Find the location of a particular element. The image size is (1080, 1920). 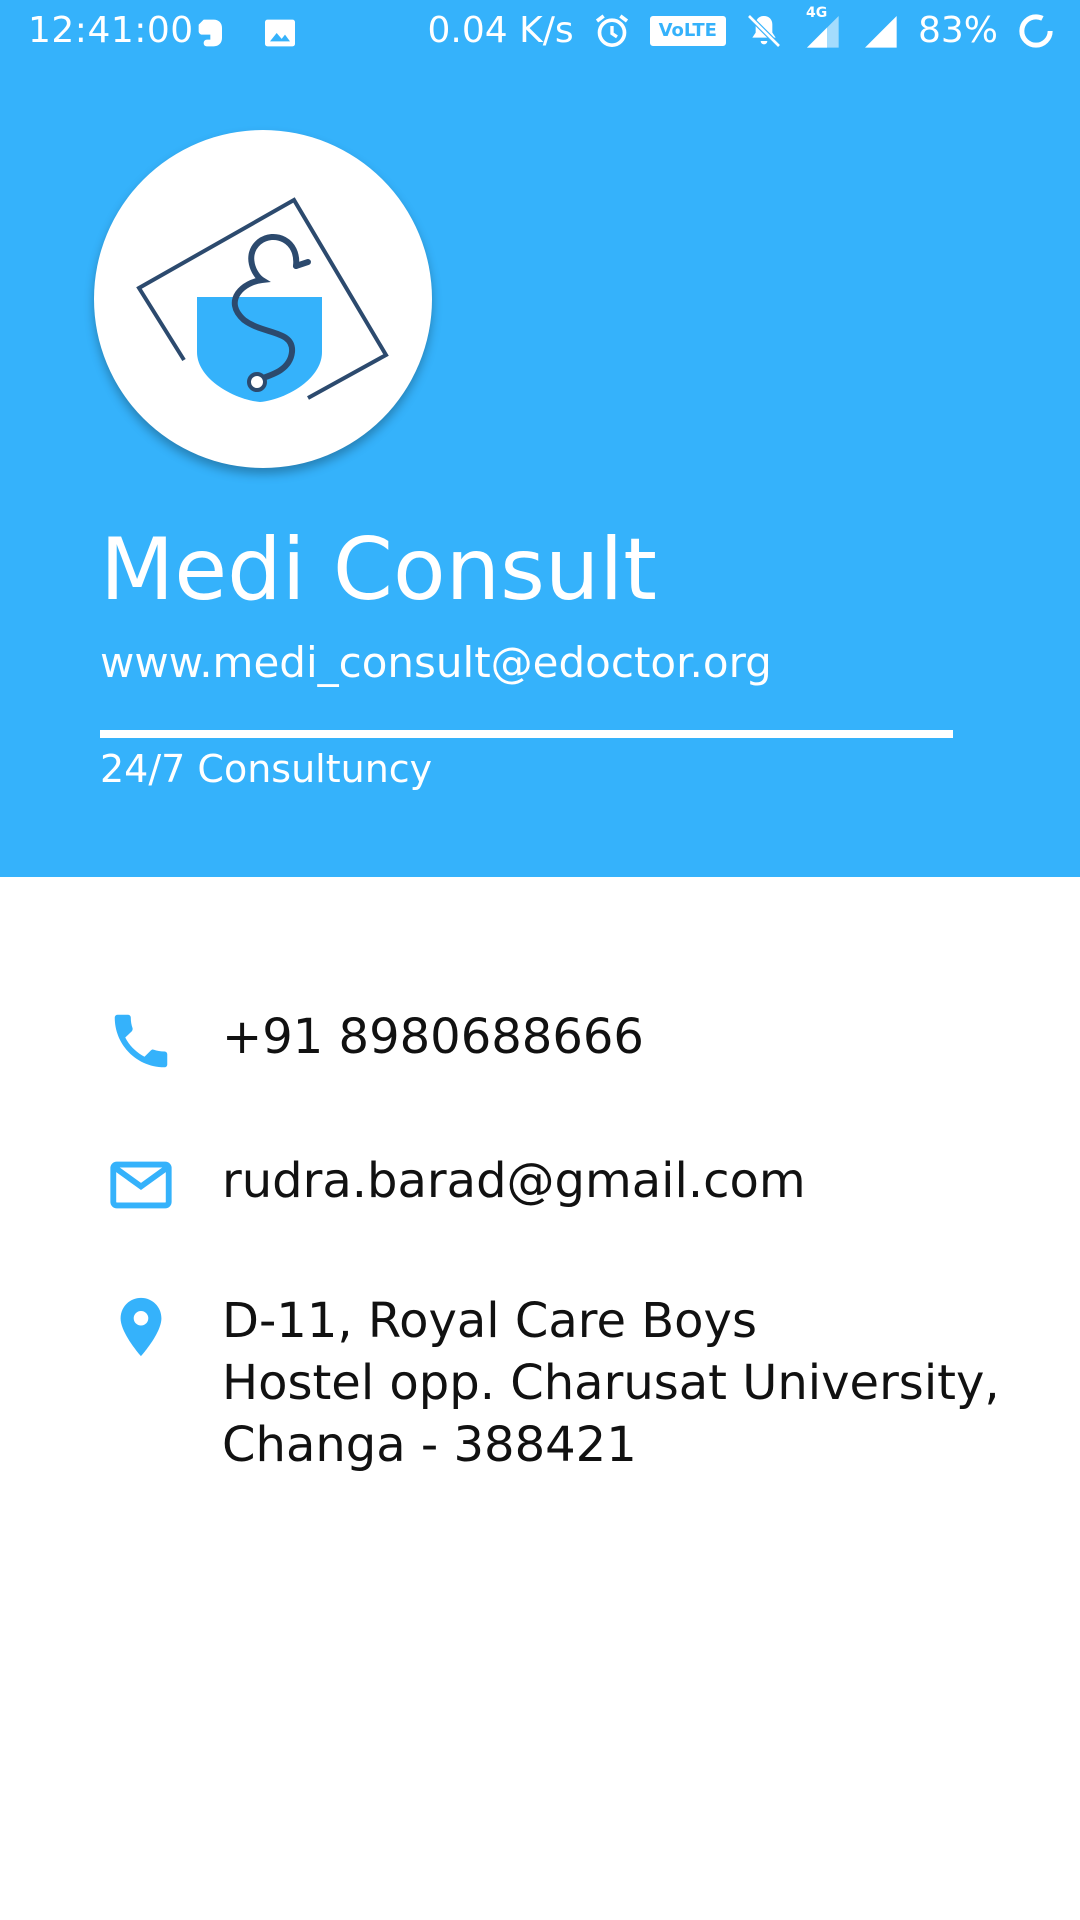

stethoscope-pocket-logo is located at coordinates (262, 299).